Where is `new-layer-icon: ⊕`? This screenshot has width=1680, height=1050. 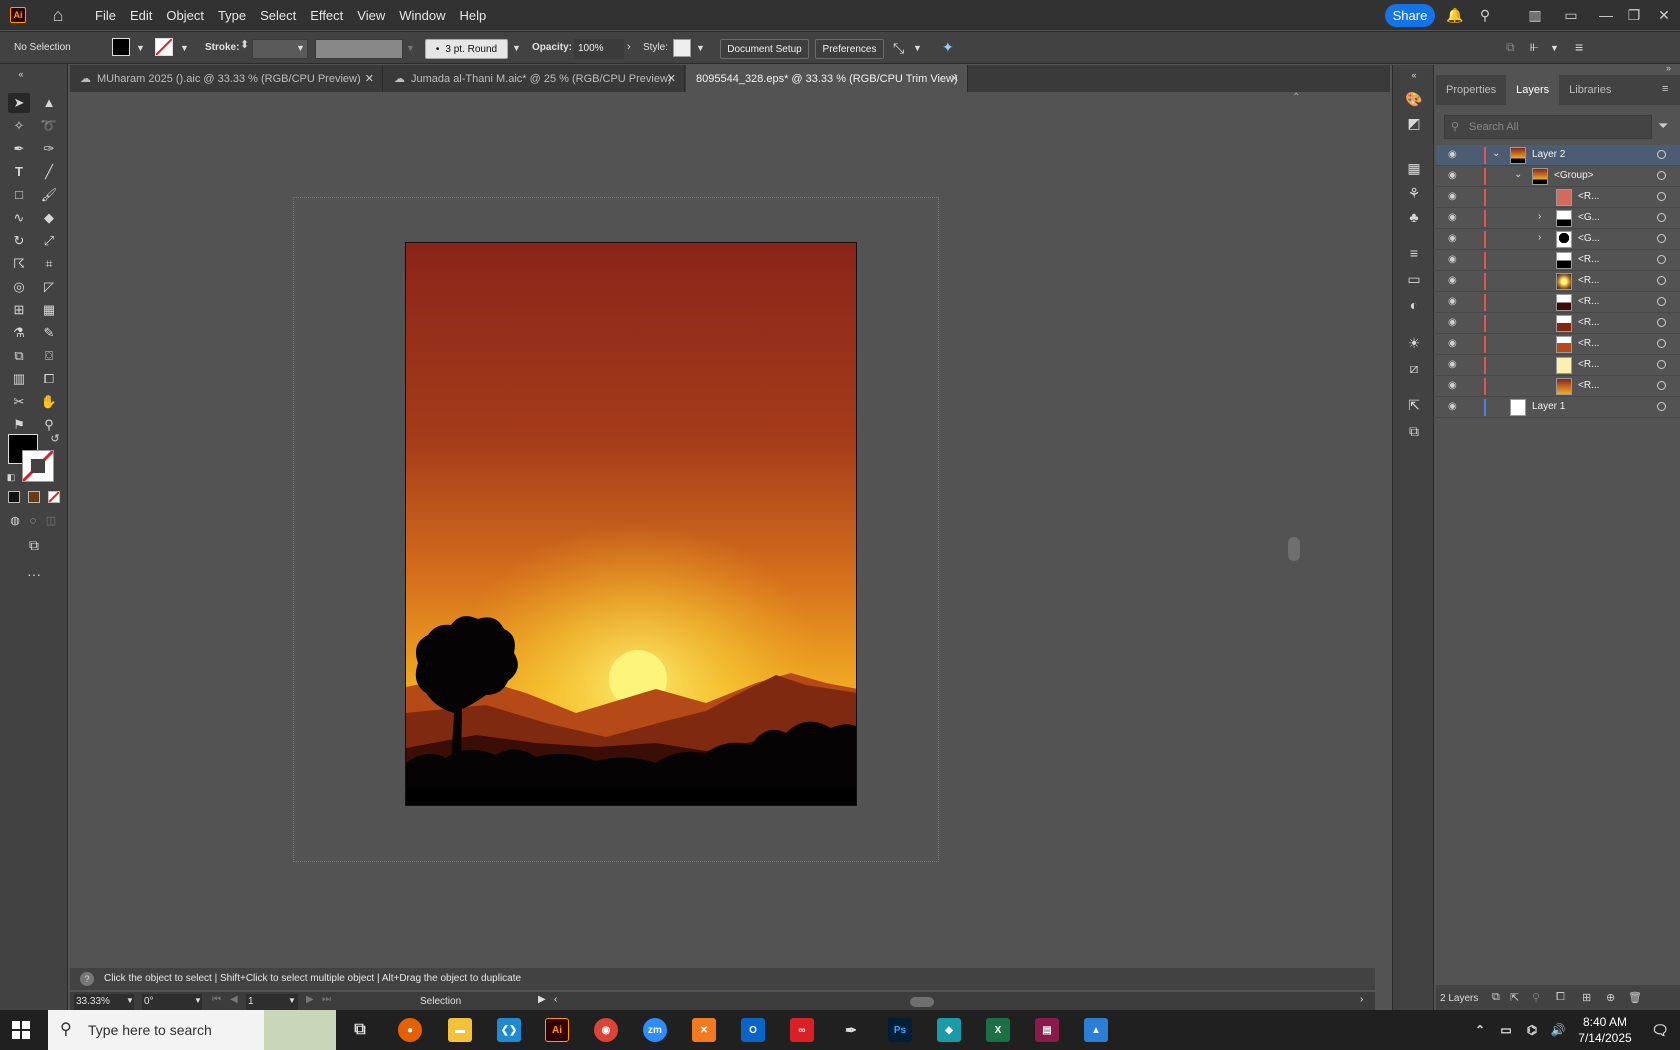 new-layer-icon: ⊕ is located at coordinates (1610, 997).